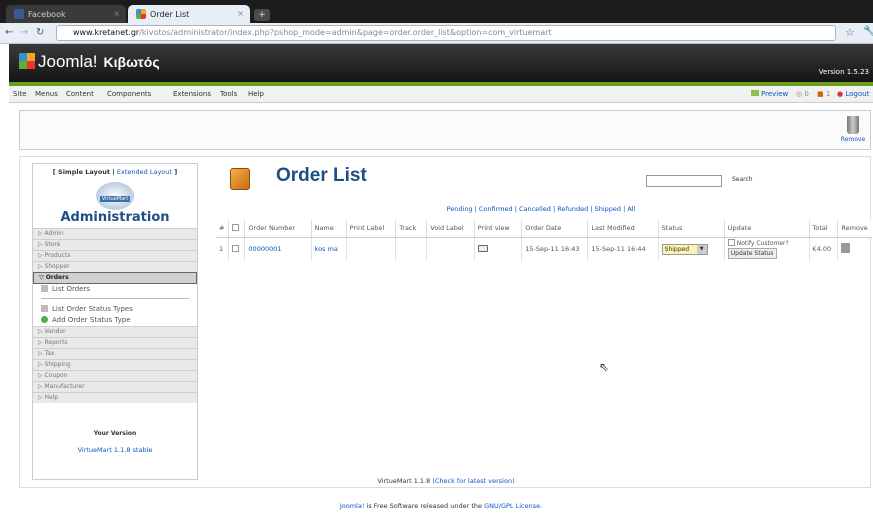 Image resolution: width=873 pixels, height=529 pixels. What do you see at coordinates (824, 249) in the screenshot?
I see `order-total: €4.00` at bounding box center [824, 249].